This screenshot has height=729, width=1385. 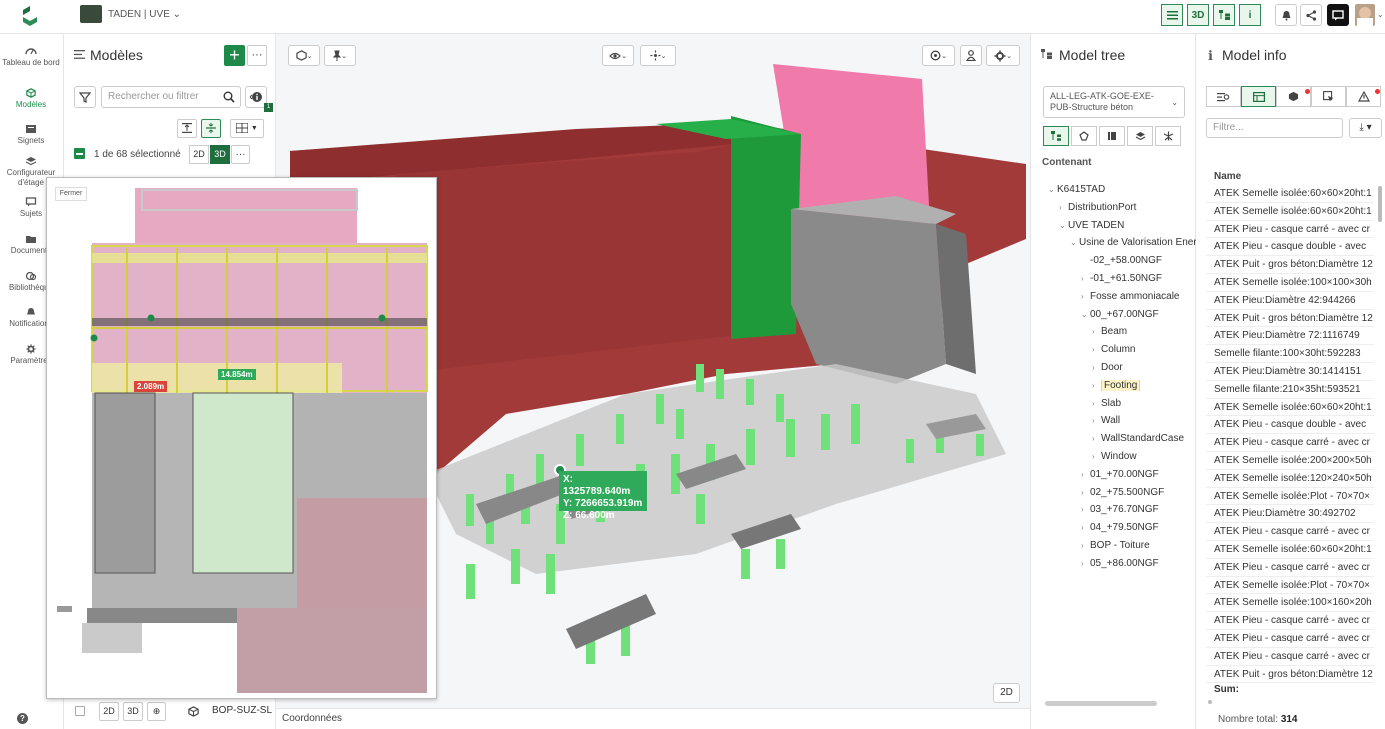 What do you see at coordinates (1139, 296) in the screenshot?
I see `tree-item: › Fosse ammoniacale` at bounding box center [1139, 296].